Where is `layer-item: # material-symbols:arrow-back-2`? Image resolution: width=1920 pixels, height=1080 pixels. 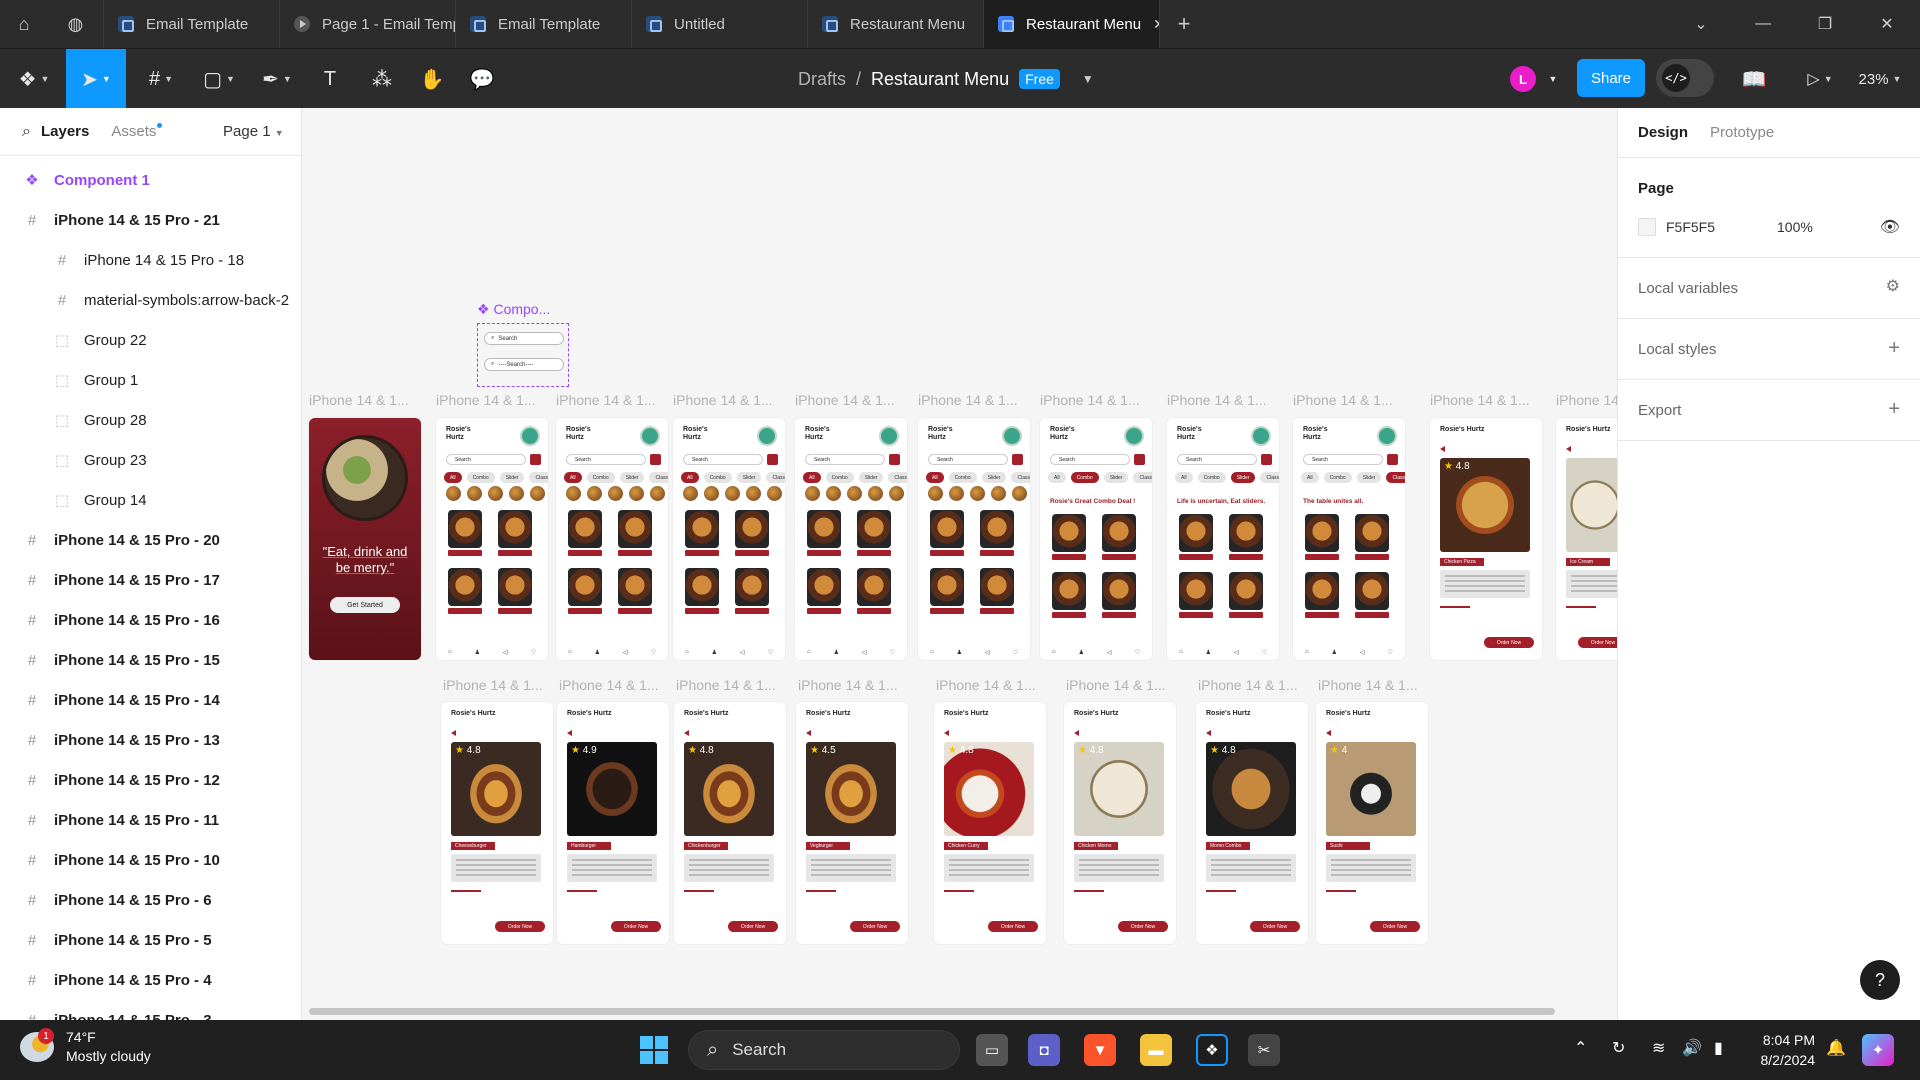 layer-item: # material-symbols:arrow-back-2 is located at coordinates (150, 300).